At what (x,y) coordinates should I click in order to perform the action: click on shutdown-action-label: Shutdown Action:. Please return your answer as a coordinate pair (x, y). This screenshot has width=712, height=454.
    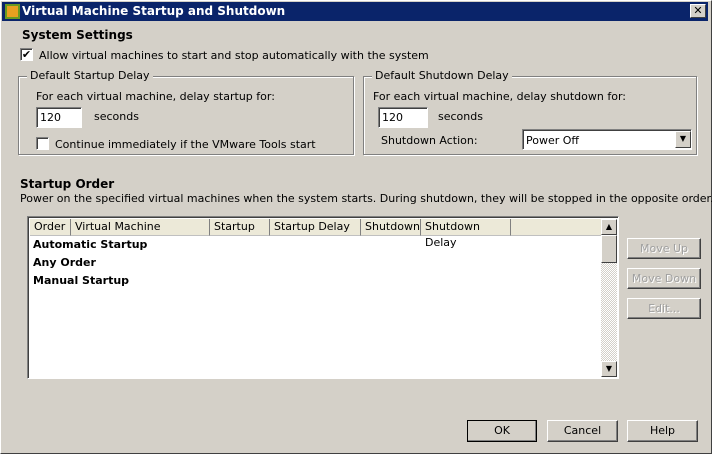
    Looking at the image, I should click on (429, 140).